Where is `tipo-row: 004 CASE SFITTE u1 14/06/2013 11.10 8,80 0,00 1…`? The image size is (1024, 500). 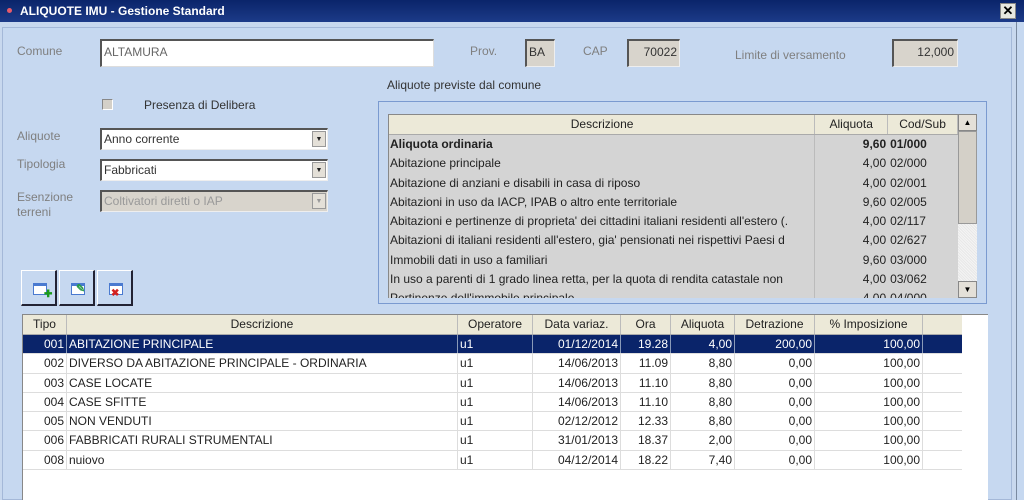 tipo-row: 004 CASE SFITTE u1 14/06/2013 11.10 8,80 0,00 1… is located at coordinates (492, 402).